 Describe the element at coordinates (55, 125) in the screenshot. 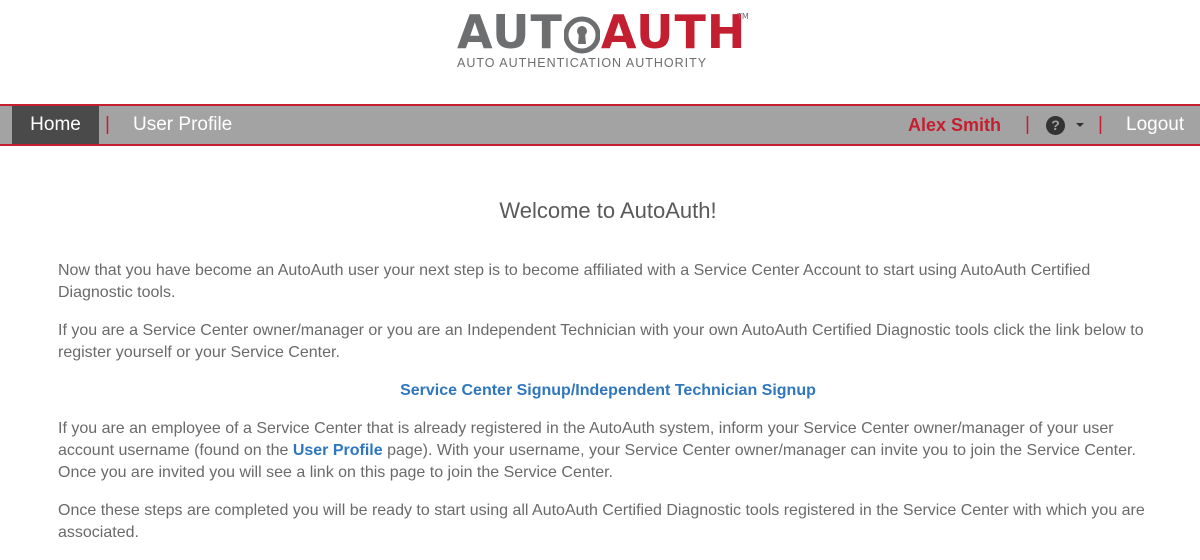

I see `nav-home-tab: Home` at that location.